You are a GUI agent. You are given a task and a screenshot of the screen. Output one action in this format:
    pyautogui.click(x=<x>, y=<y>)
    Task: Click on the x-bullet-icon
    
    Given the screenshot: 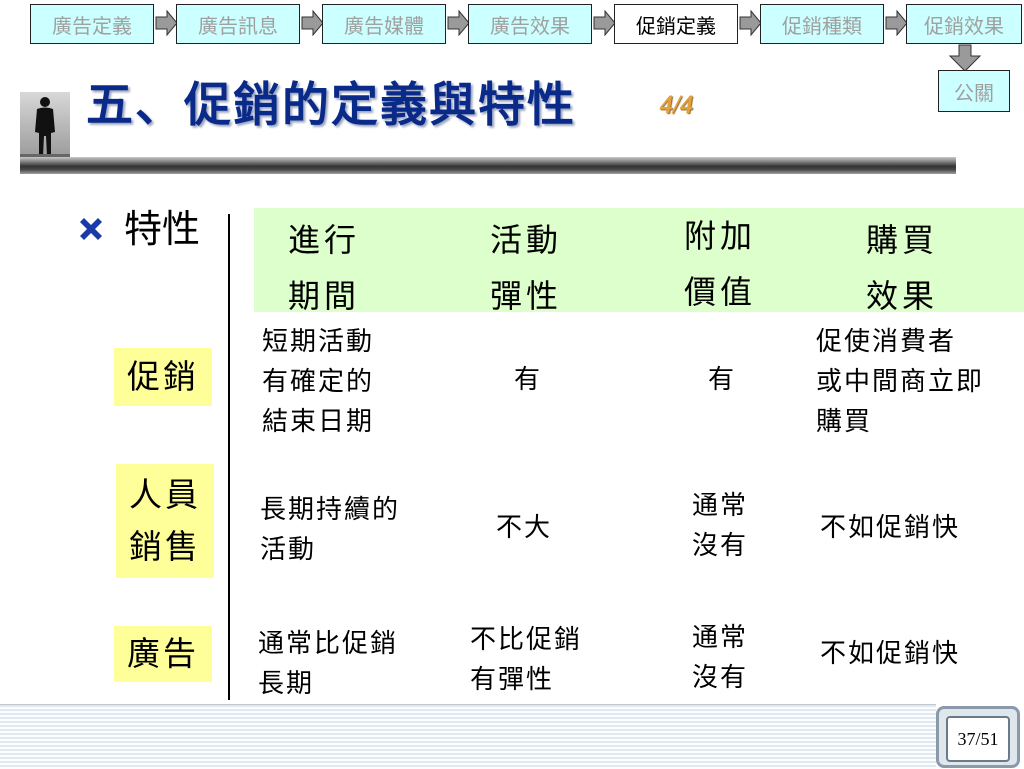 What is the action you would take?
    pyautogui.click(x=91, y=229)
    